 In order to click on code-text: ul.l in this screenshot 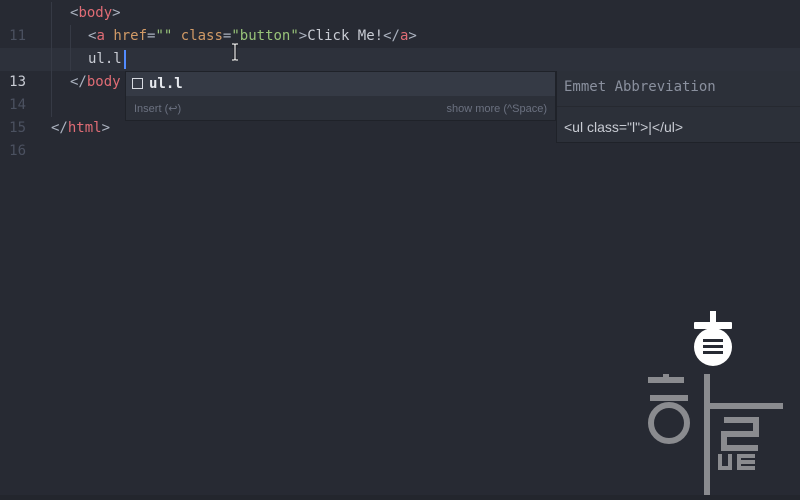, I will do `click(105, 59)`.